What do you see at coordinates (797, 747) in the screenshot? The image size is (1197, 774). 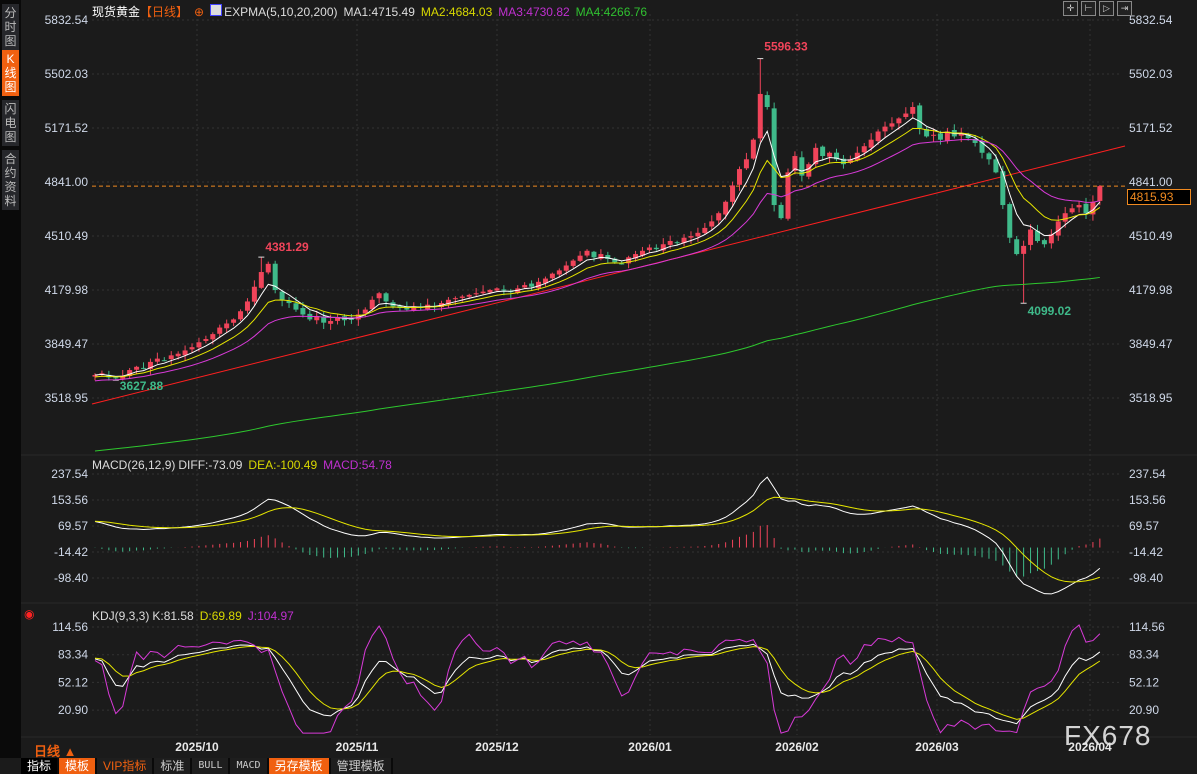 I see `date-tick: 2026/02` at bounding box center [797, 747].